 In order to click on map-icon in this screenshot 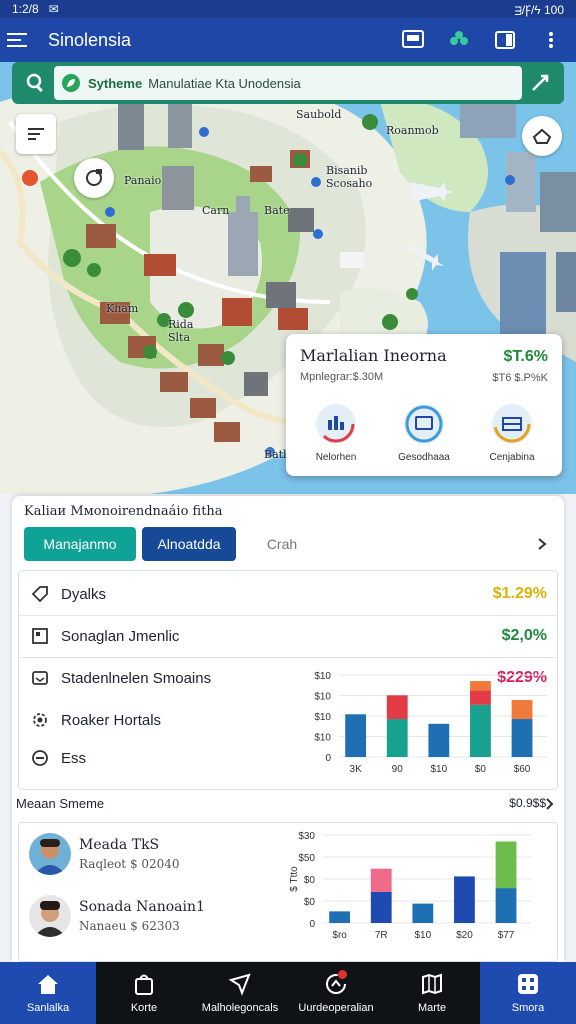, I will do `click(432, 984)`.